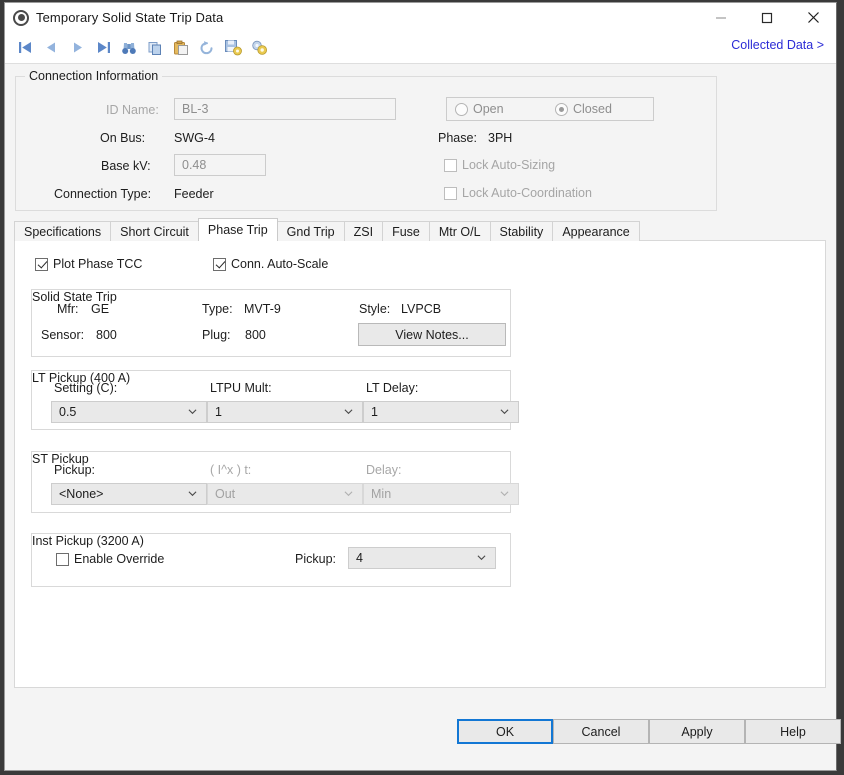  What do you see at coordinates (509, 165) in the screenshot?
I see `lock-auto-sizing-label: Lock Auto-Sizing` at bounding box center [509, 165].